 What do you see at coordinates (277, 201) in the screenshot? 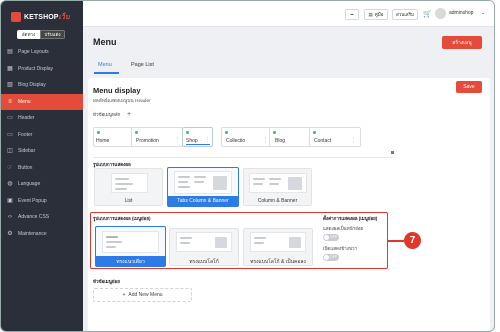
I see `format-option-label: Column & Banner` at bounding box center [277, 201].